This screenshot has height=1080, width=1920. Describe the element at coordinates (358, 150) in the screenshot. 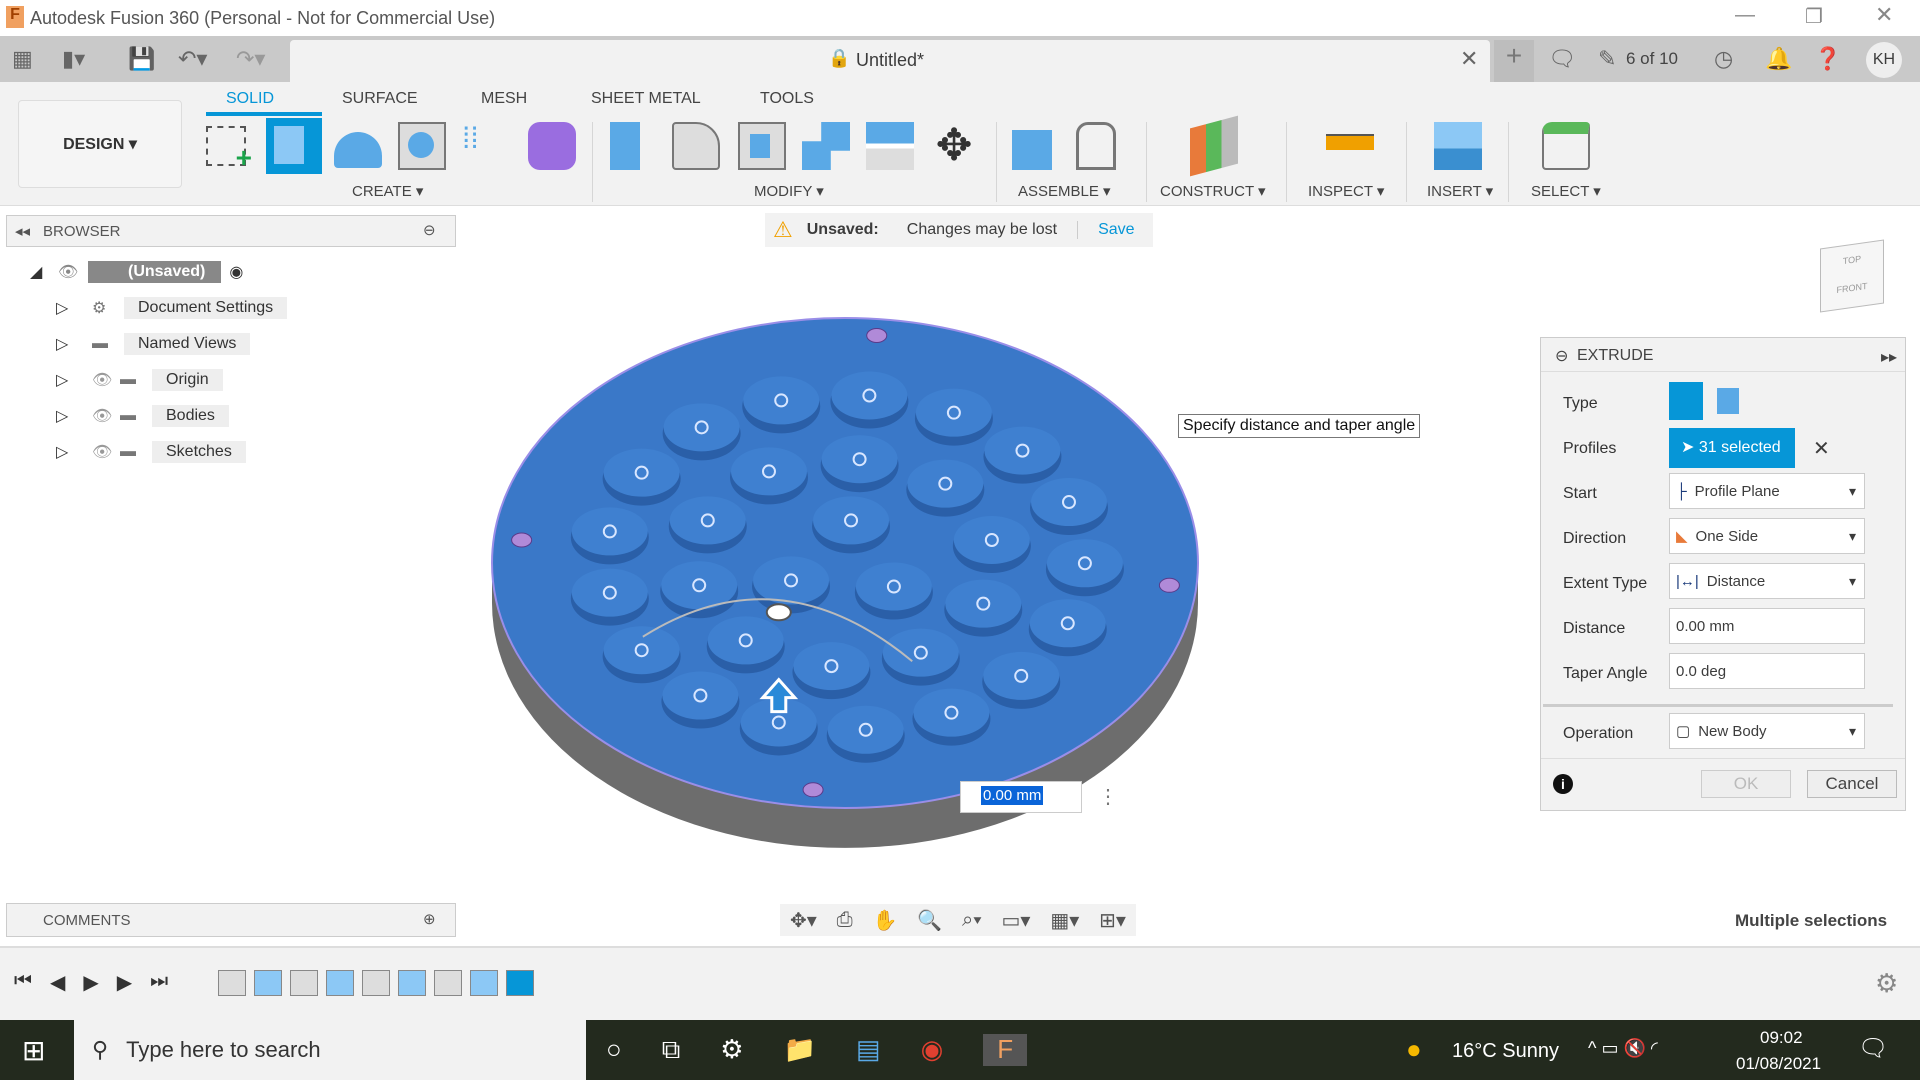

I see `revolve-icon` at that location.